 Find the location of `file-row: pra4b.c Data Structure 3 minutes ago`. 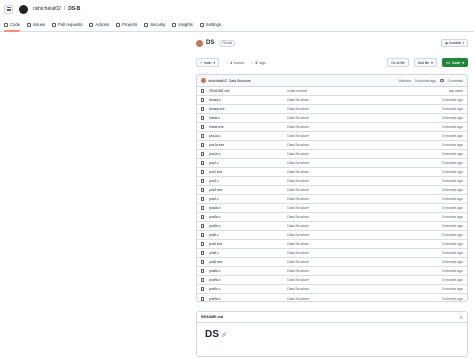

file-row: pra4b.c Data Structure 3 minutes ago is located at coordinates (332, 208).